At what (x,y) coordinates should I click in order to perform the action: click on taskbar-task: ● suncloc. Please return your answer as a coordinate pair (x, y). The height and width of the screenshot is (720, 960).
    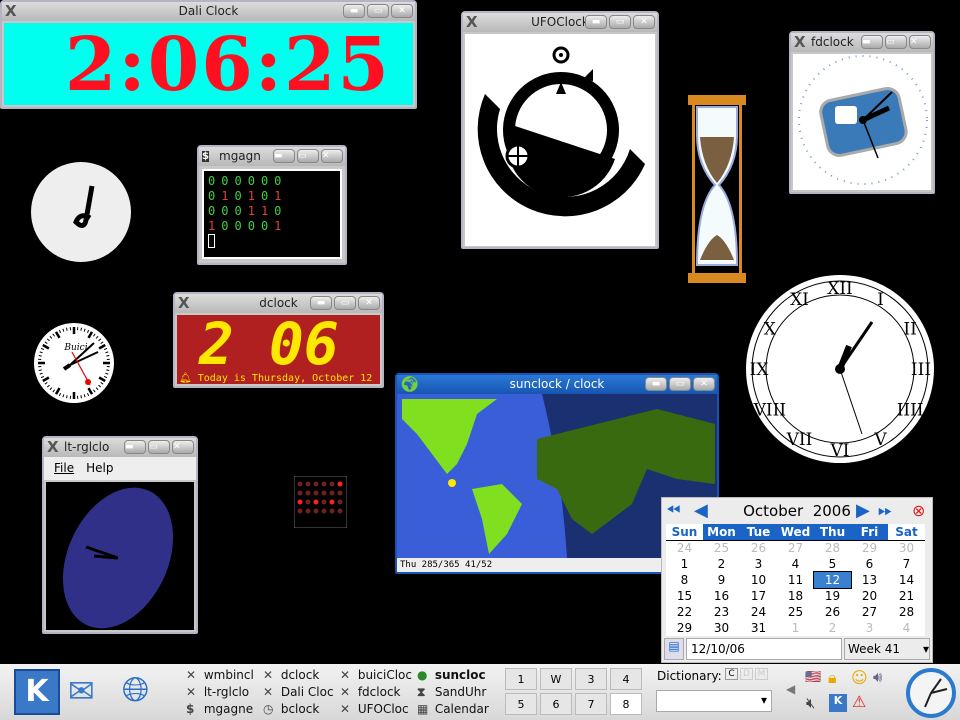
    Looking at the image, I should click on (455, 675).